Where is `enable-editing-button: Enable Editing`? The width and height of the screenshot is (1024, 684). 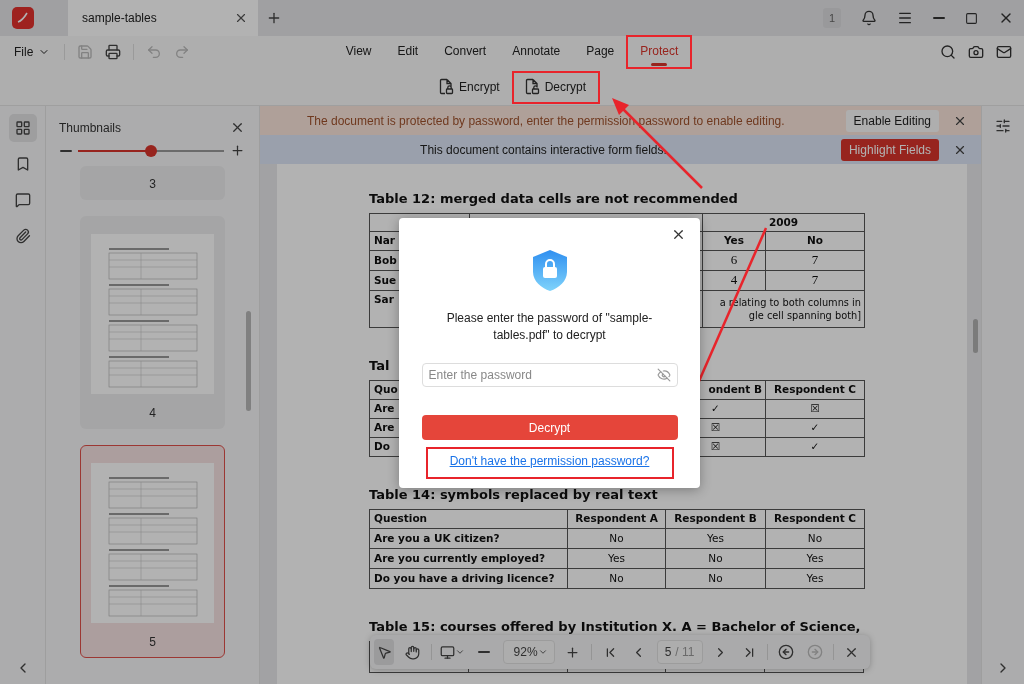
enable-editing-button: Enable Editing is located at coordinates (892, 120).